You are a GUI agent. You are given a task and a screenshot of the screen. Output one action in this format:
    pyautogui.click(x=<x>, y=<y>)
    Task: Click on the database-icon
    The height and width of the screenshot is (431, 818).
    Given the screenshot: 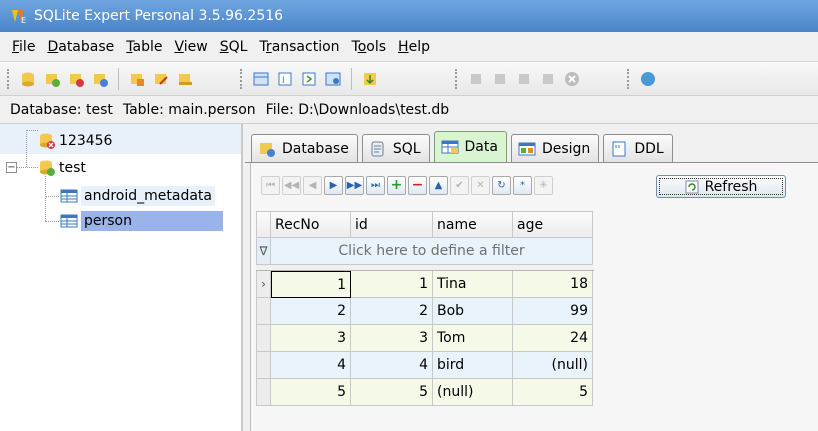 What is the action you would take?
    pyautogui.click(x=267, y=149)
    